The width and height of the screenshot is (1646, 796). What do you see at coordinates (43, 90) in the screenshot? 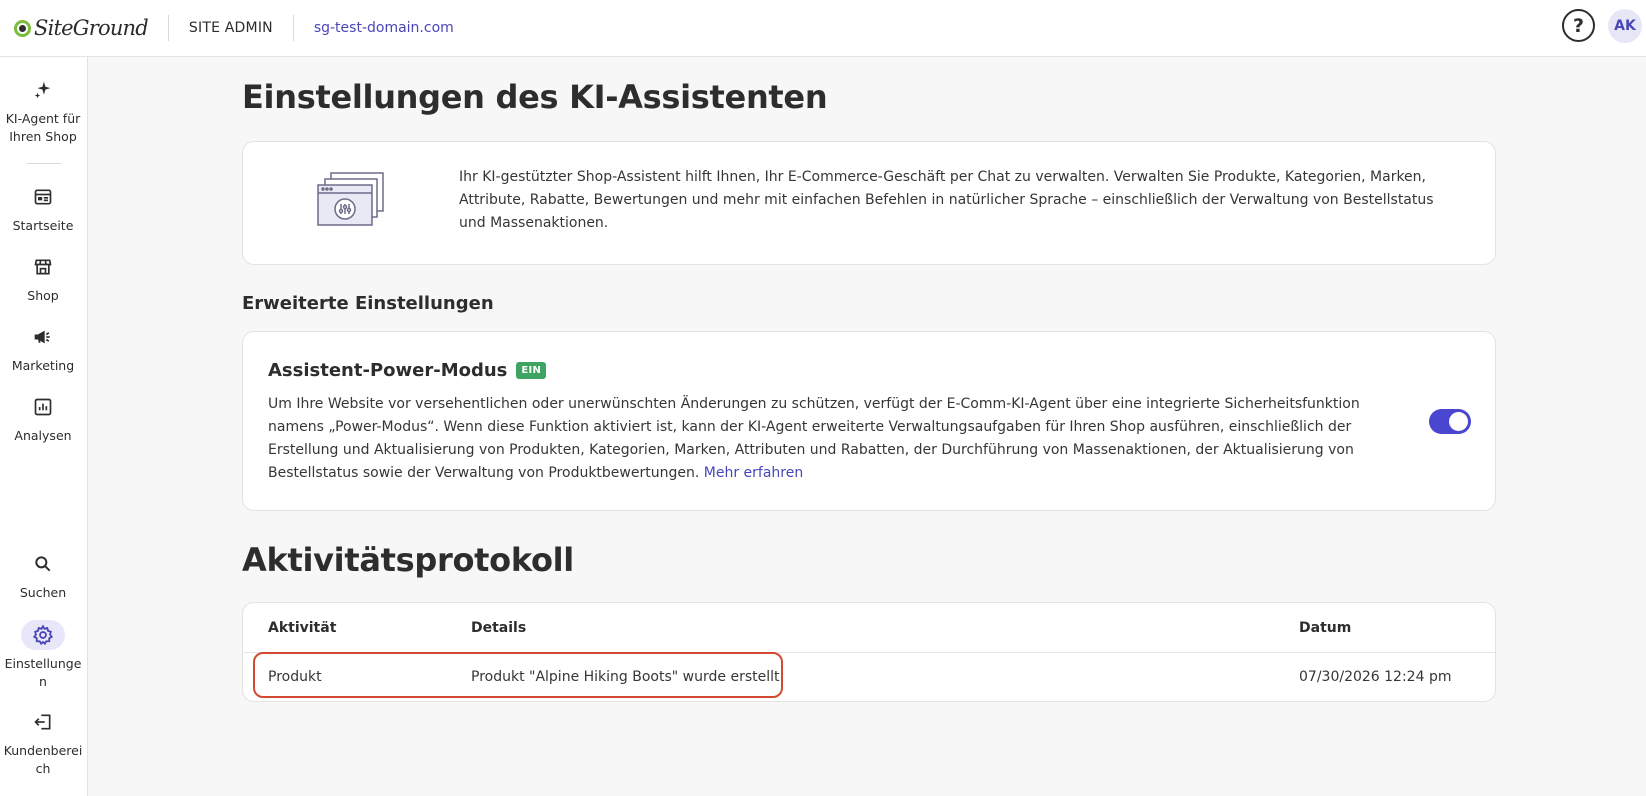
I see `sparkle-icon` at bounding box center [43, 90].